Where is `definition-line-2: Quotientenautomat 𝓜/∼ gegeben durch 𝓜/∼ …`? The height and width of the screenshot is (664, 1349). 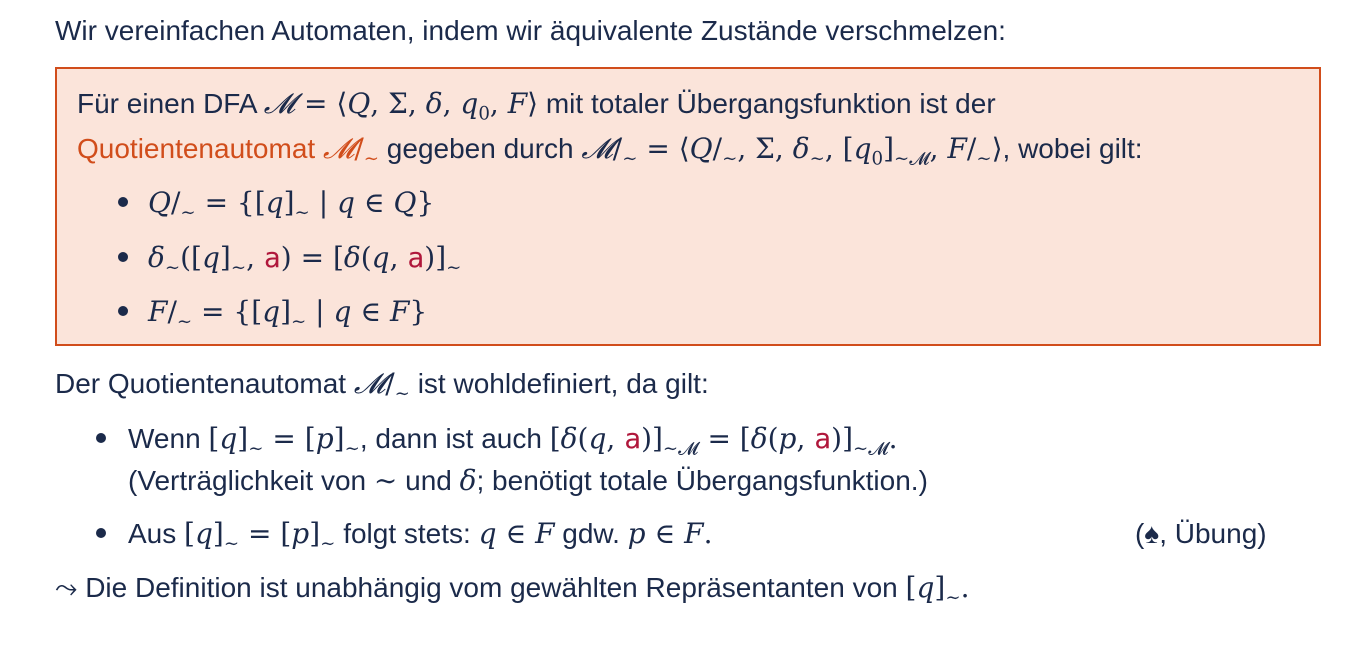
definition-line-2: Quotientenautomat 𝓜/∼ gegeben durch 𝓜/∼ … is located at coordinates (610, 151).